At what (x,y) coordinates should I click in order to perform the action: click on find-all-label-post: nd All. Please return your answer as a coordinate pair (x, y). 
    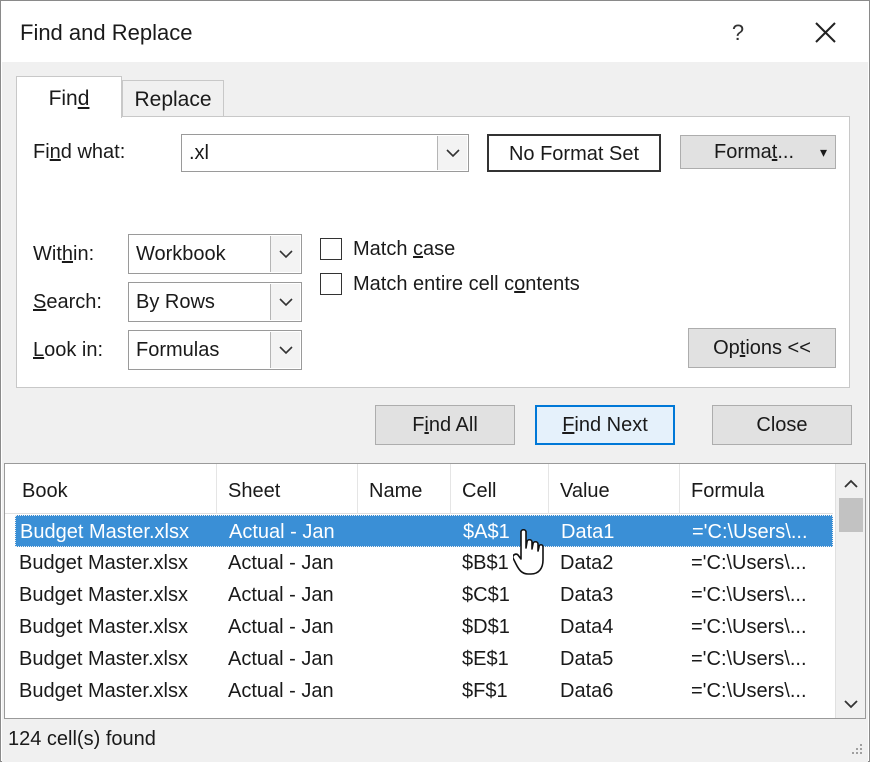
    Looking at the image, I should click on (453, 425).